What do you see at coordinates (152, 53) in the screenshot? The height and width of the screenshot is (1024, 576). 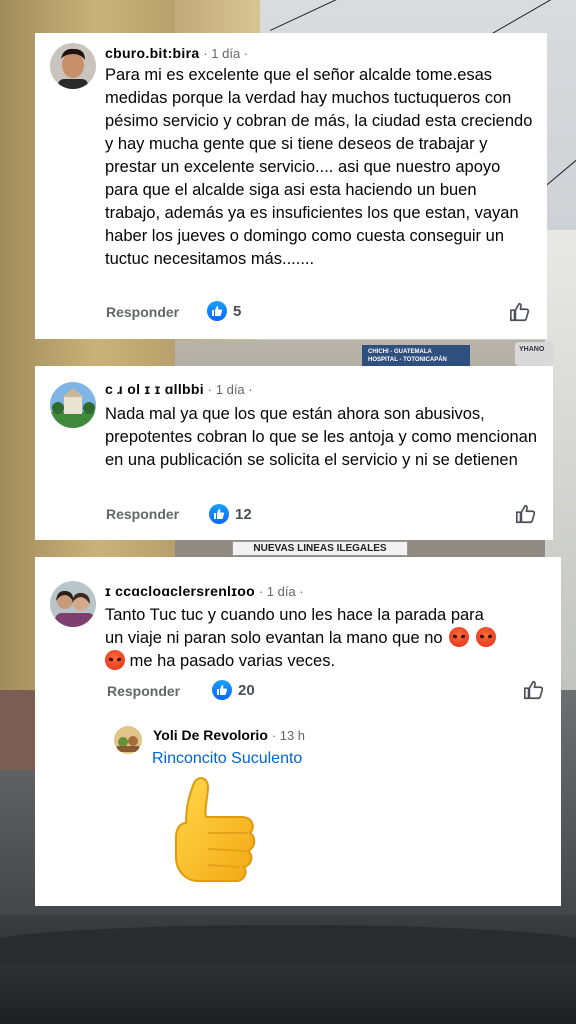 I see `comment-author: ᴄburo.bit:bira` at bounding box center [152, 53].